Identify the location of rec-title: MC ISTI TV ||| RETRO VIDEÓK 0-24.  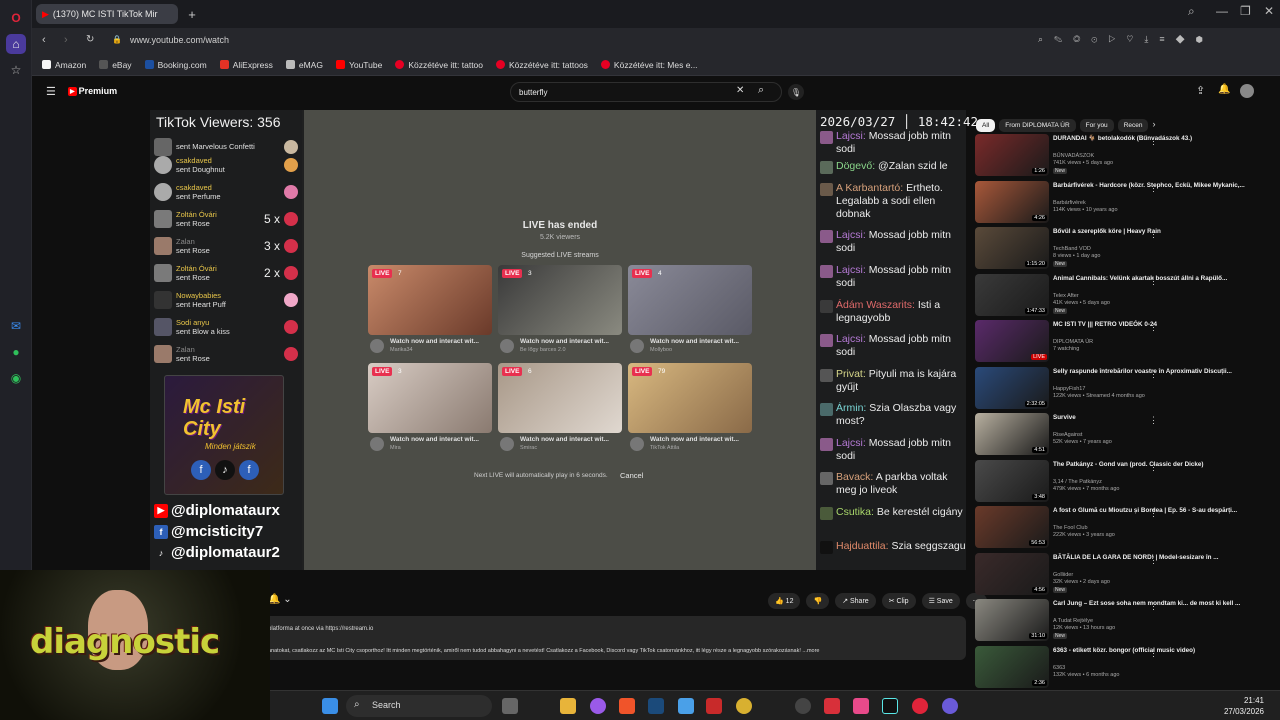
(1159, 325).